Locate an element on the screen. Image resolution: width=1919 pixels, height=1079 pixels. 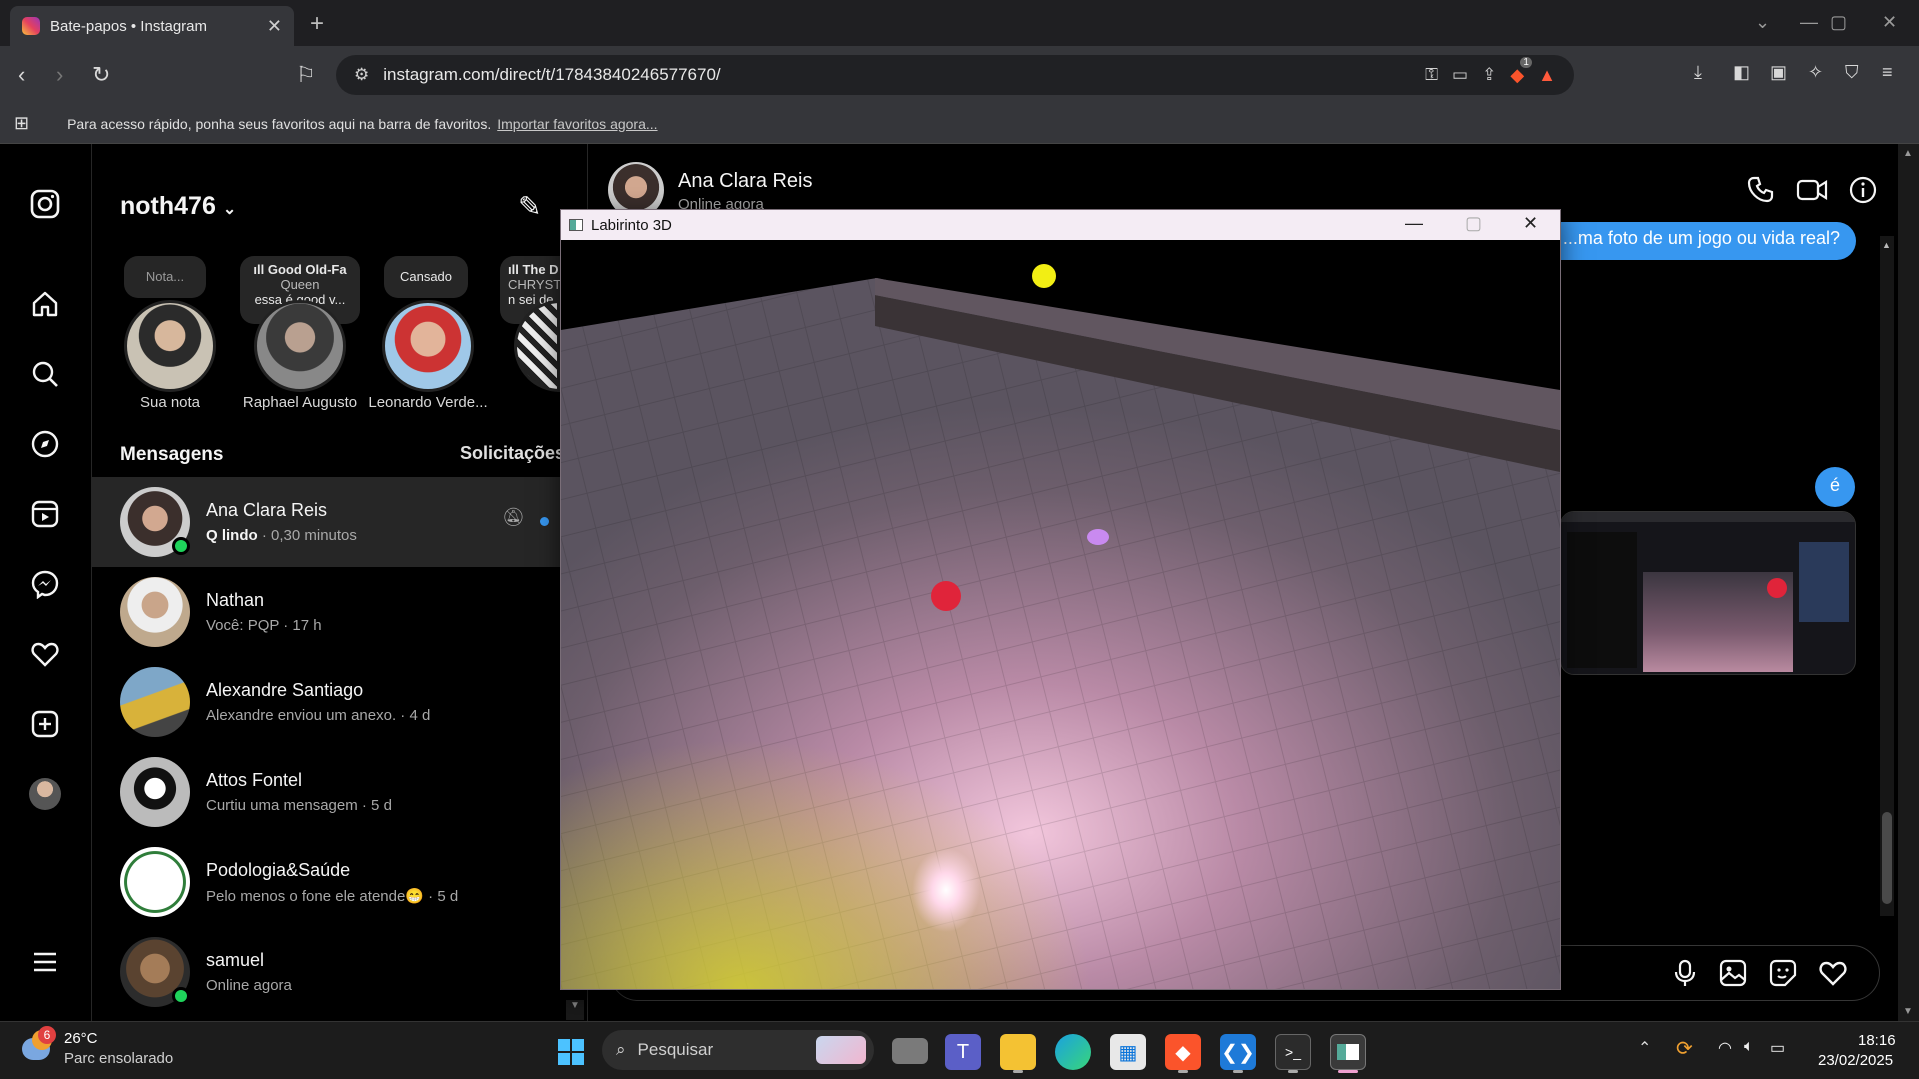
sidebar-icon: ◧ is located at coordinates (1741, 72).